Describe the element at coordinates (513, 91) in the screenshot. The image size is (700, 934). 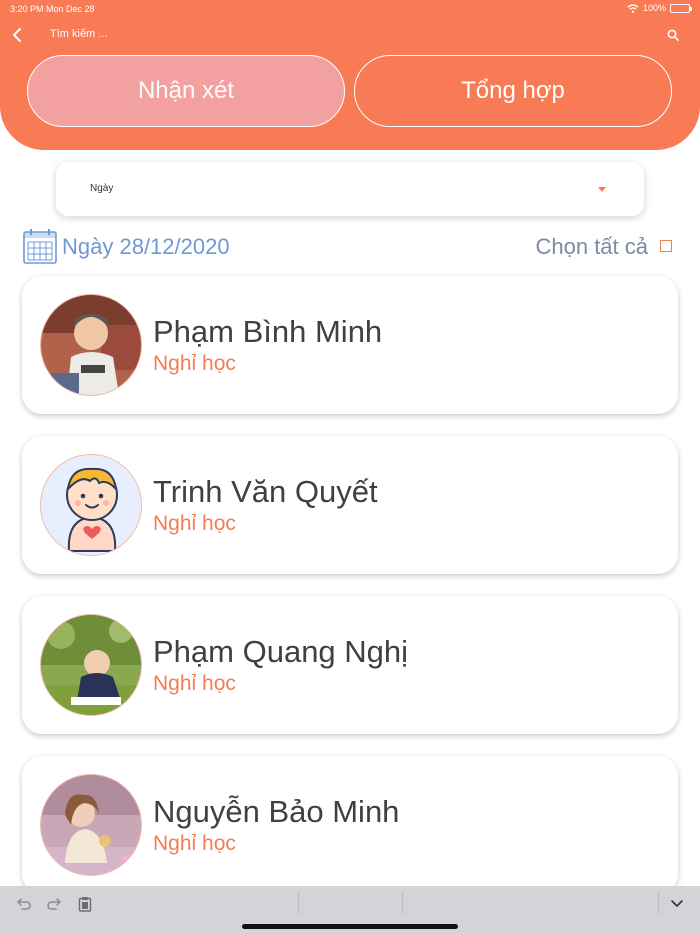
I see `tab-tong-hop: Tổng hợp` at that location.